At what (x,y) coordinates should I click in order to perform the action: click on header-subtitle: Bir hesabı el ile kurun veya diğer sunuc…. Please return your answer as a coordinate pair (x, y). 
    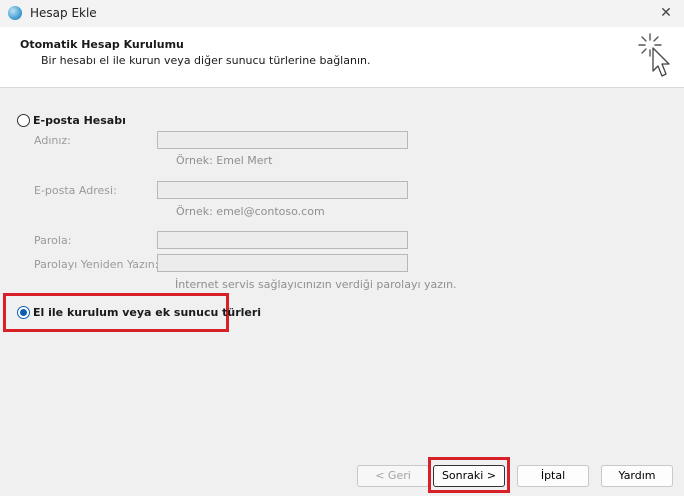
    Looking at the image, I should click on (206, 60).